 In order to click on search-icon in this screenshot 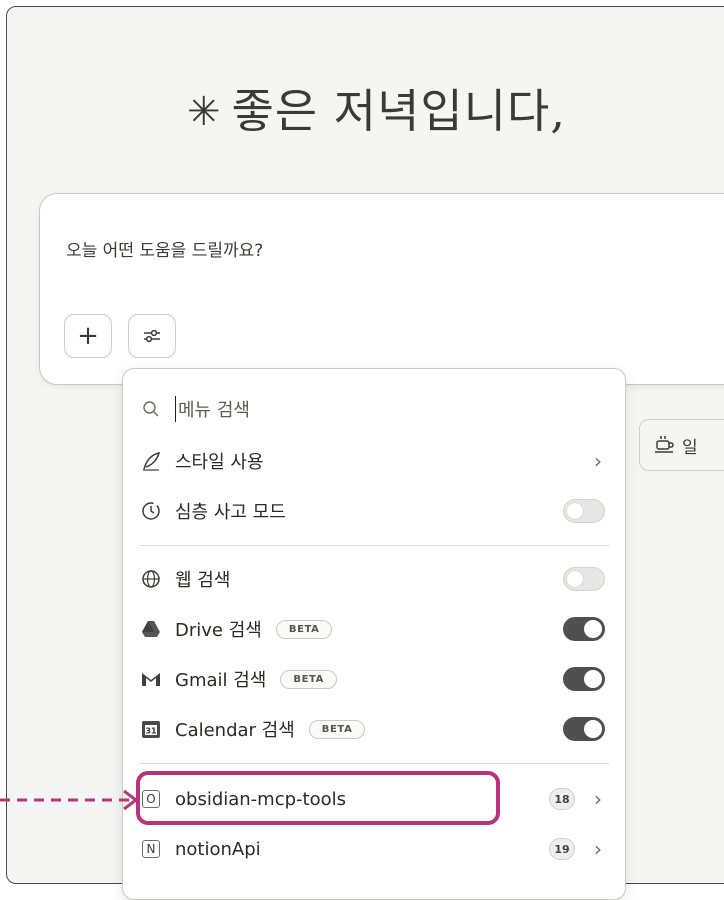, I will do `click(151, 409)`.